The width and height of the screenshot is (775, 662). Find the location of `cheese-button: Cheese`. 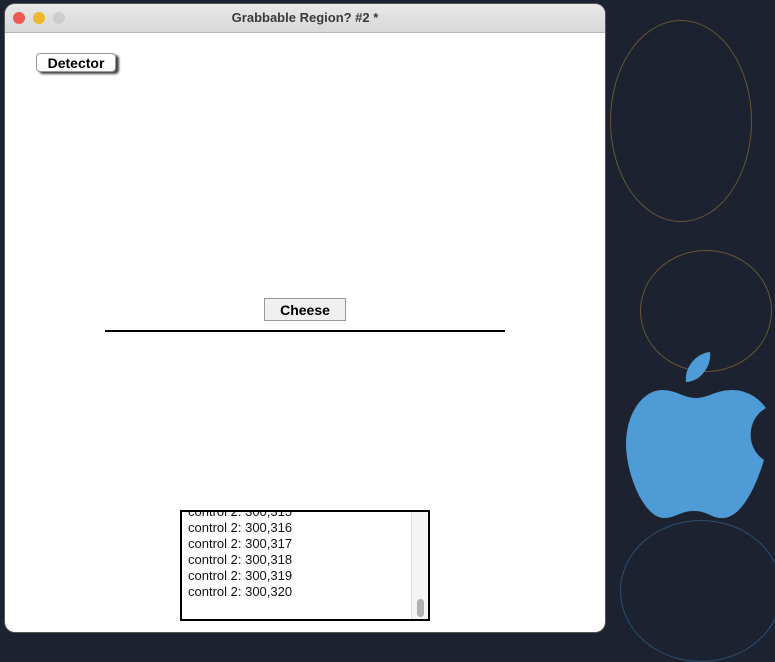

cheese-button: Cheese is located at coordinates (305, 309).